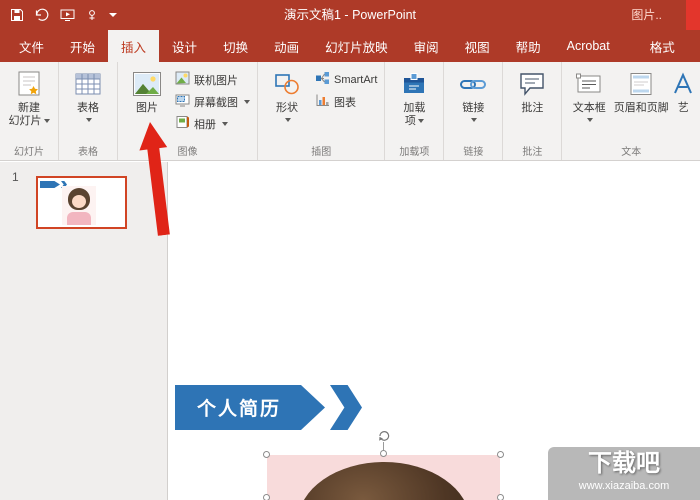 The height and width of the screenshot is (500, 700). Describe the element at coordinates (134, 46) in the screenshot. I see `tab-insert: 插入` at that location.